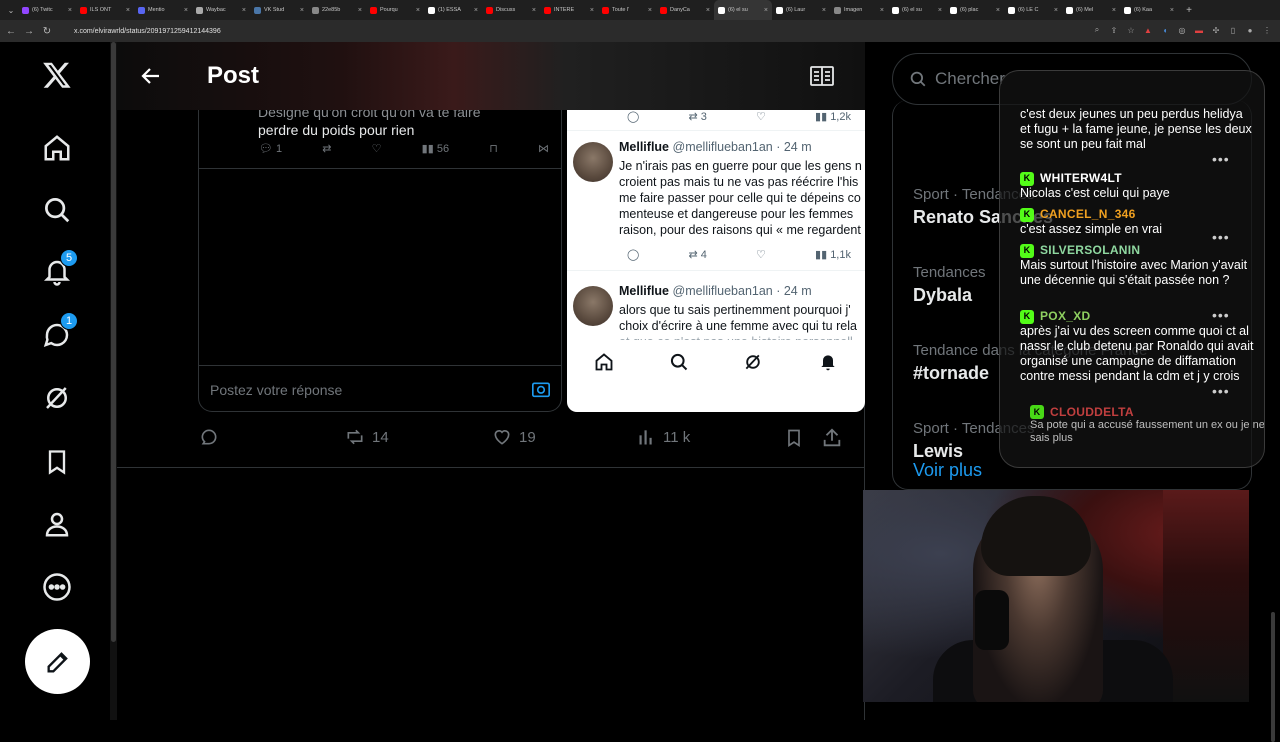  I want to click on notifications-bell-icon: 5, so click(58, 270).